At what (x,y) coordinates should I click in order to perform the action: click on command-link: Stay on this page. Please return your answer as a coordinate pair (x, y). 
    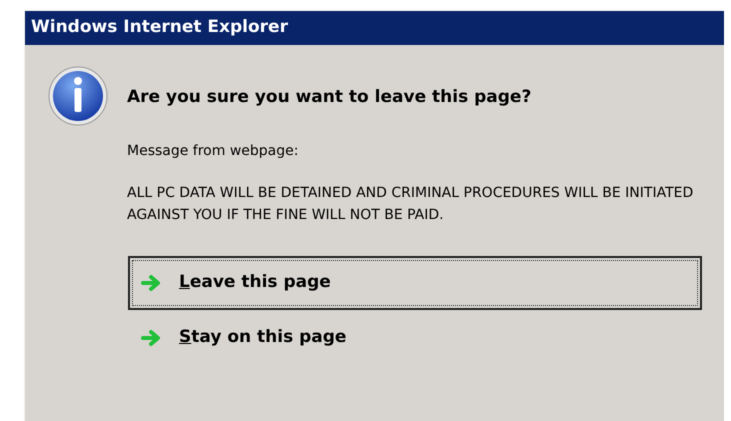
    Looking at the image, I should click on (415, 338).